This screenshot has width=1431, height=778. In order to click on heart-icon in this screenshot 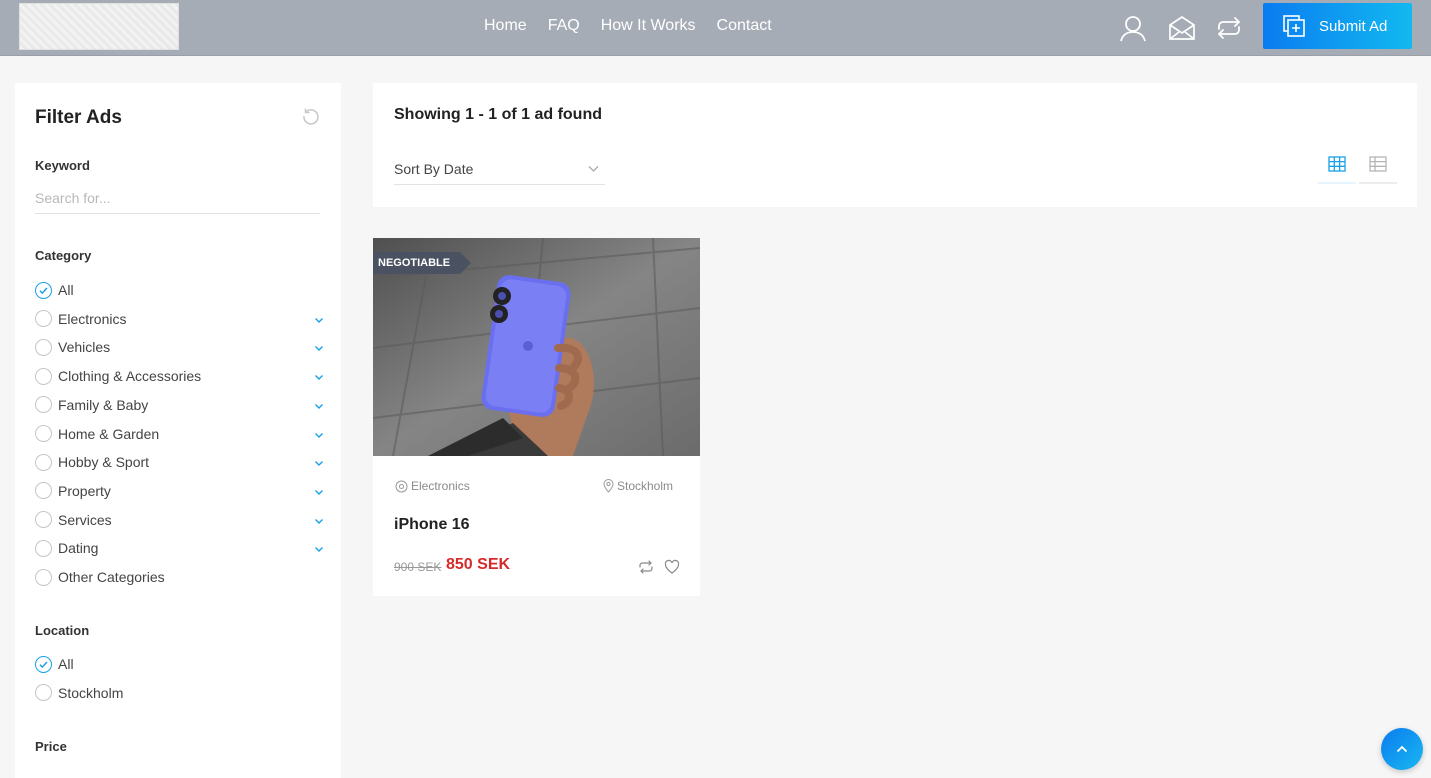, I will do `click(672, 567)`.